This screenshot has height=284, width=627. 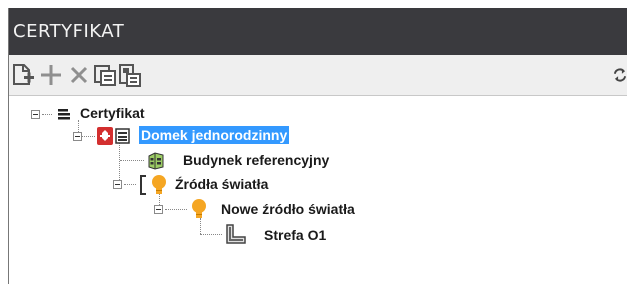 I want to click on bracket-icon, so click(x=143, y=185).